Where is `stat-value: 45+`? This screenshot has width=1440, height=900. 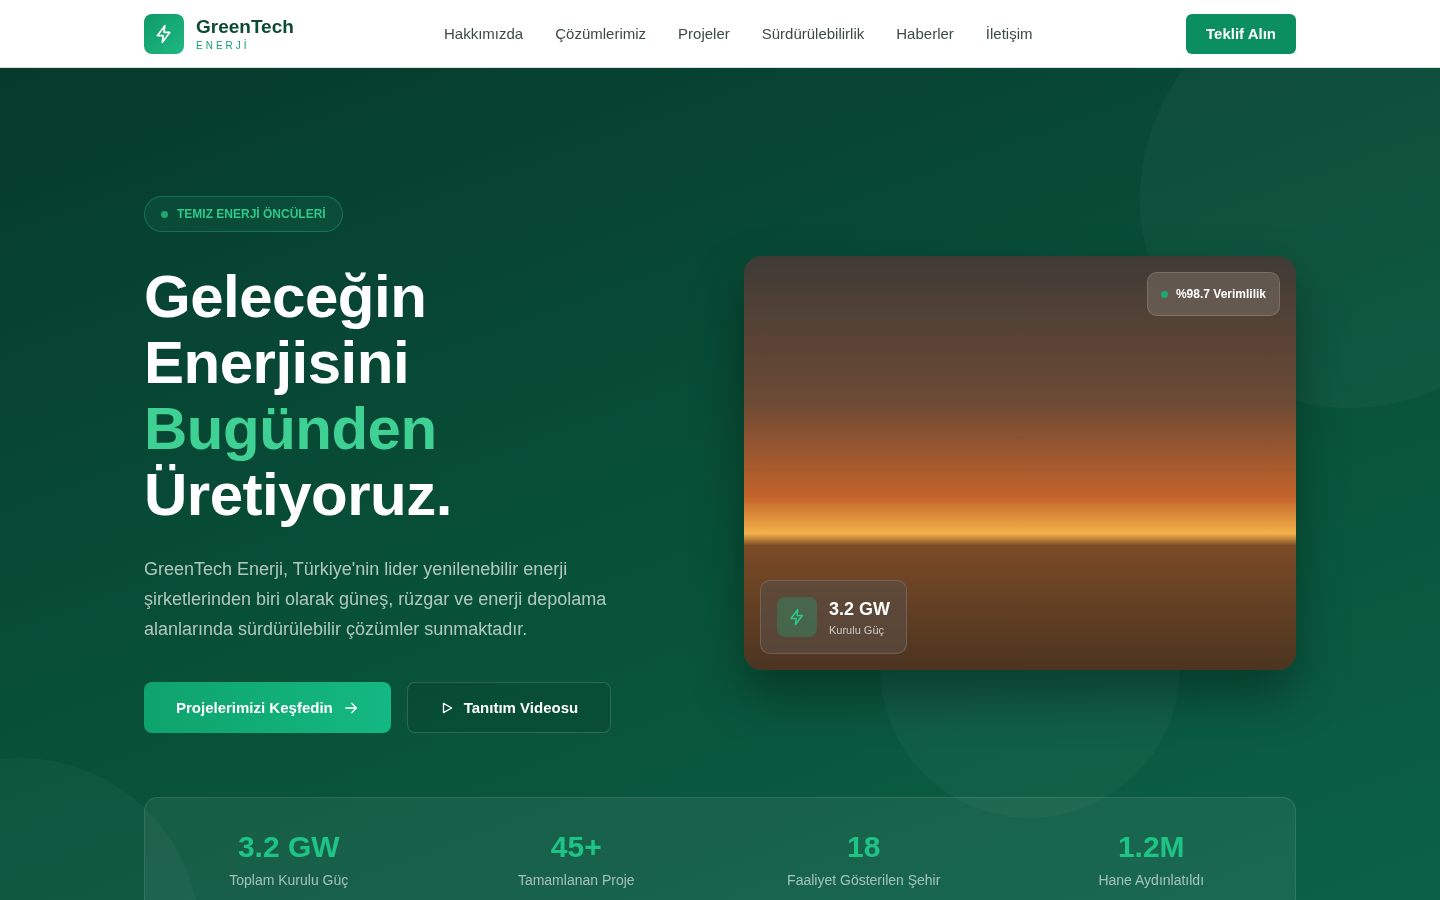 stat-value: 45+ is located at coordinates (576, 847).